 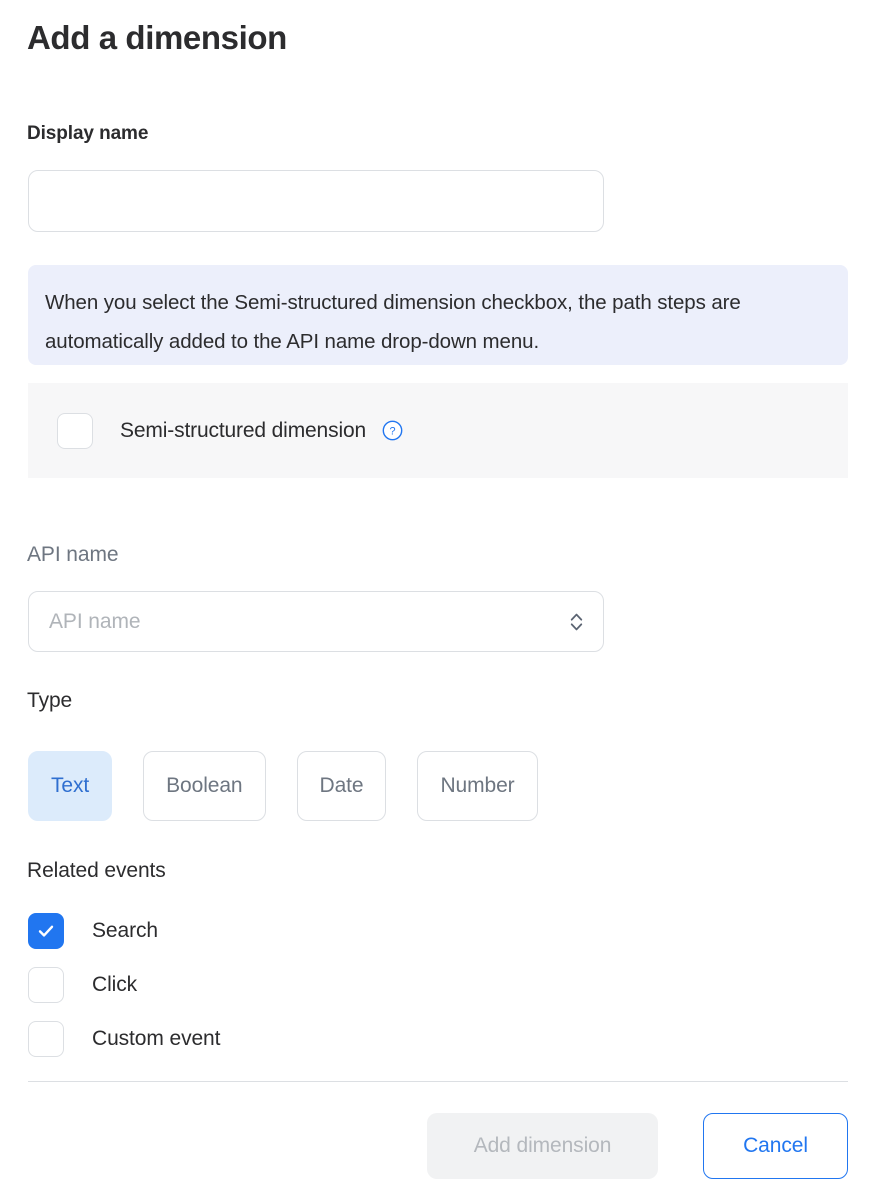 I want to click on related-event-row-custom-event: Custom event, so click(x=253, y=1039).